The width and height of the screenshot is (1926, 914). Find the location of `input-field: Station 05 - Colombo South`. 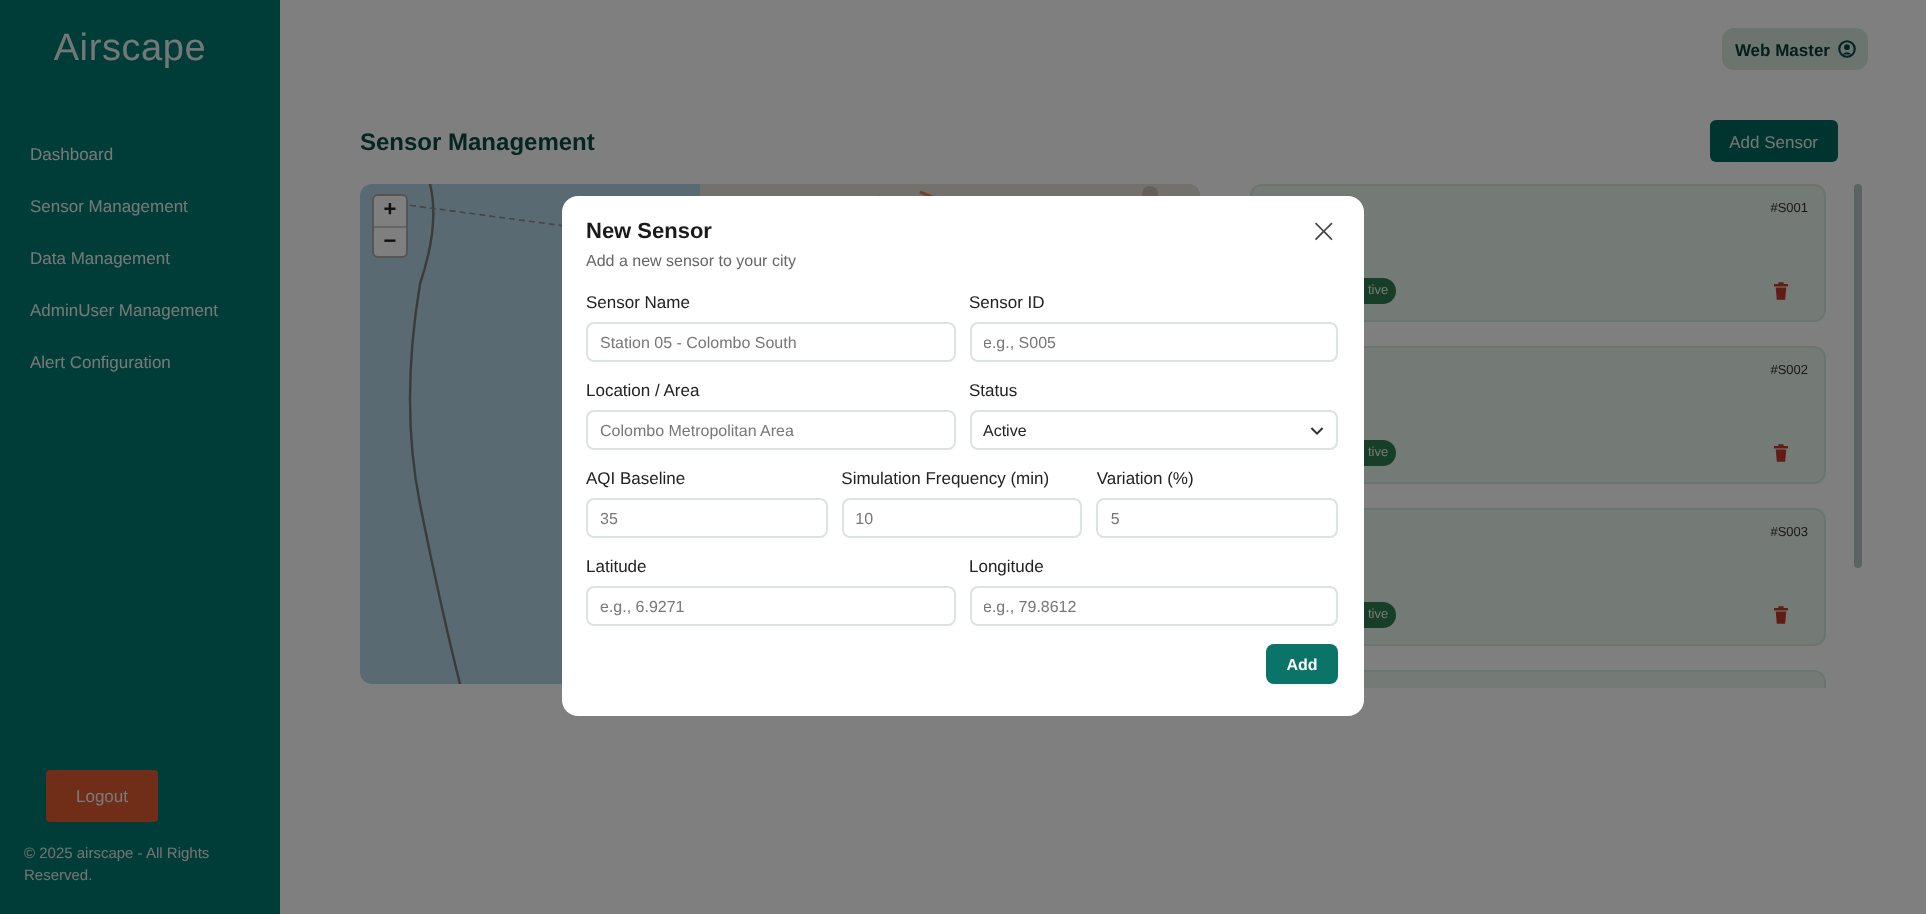

input-field: Station 05 - Colombo South is located at coordinates (770, 342).